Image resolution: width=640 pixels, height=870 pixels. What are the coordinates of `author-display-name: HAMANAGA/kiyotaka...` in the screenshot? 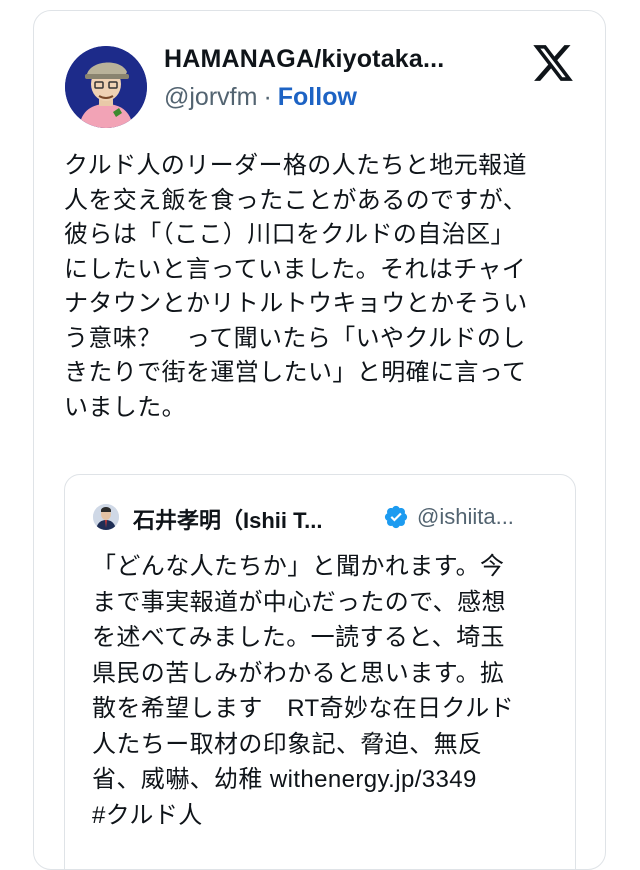 It's located at (304, 59).